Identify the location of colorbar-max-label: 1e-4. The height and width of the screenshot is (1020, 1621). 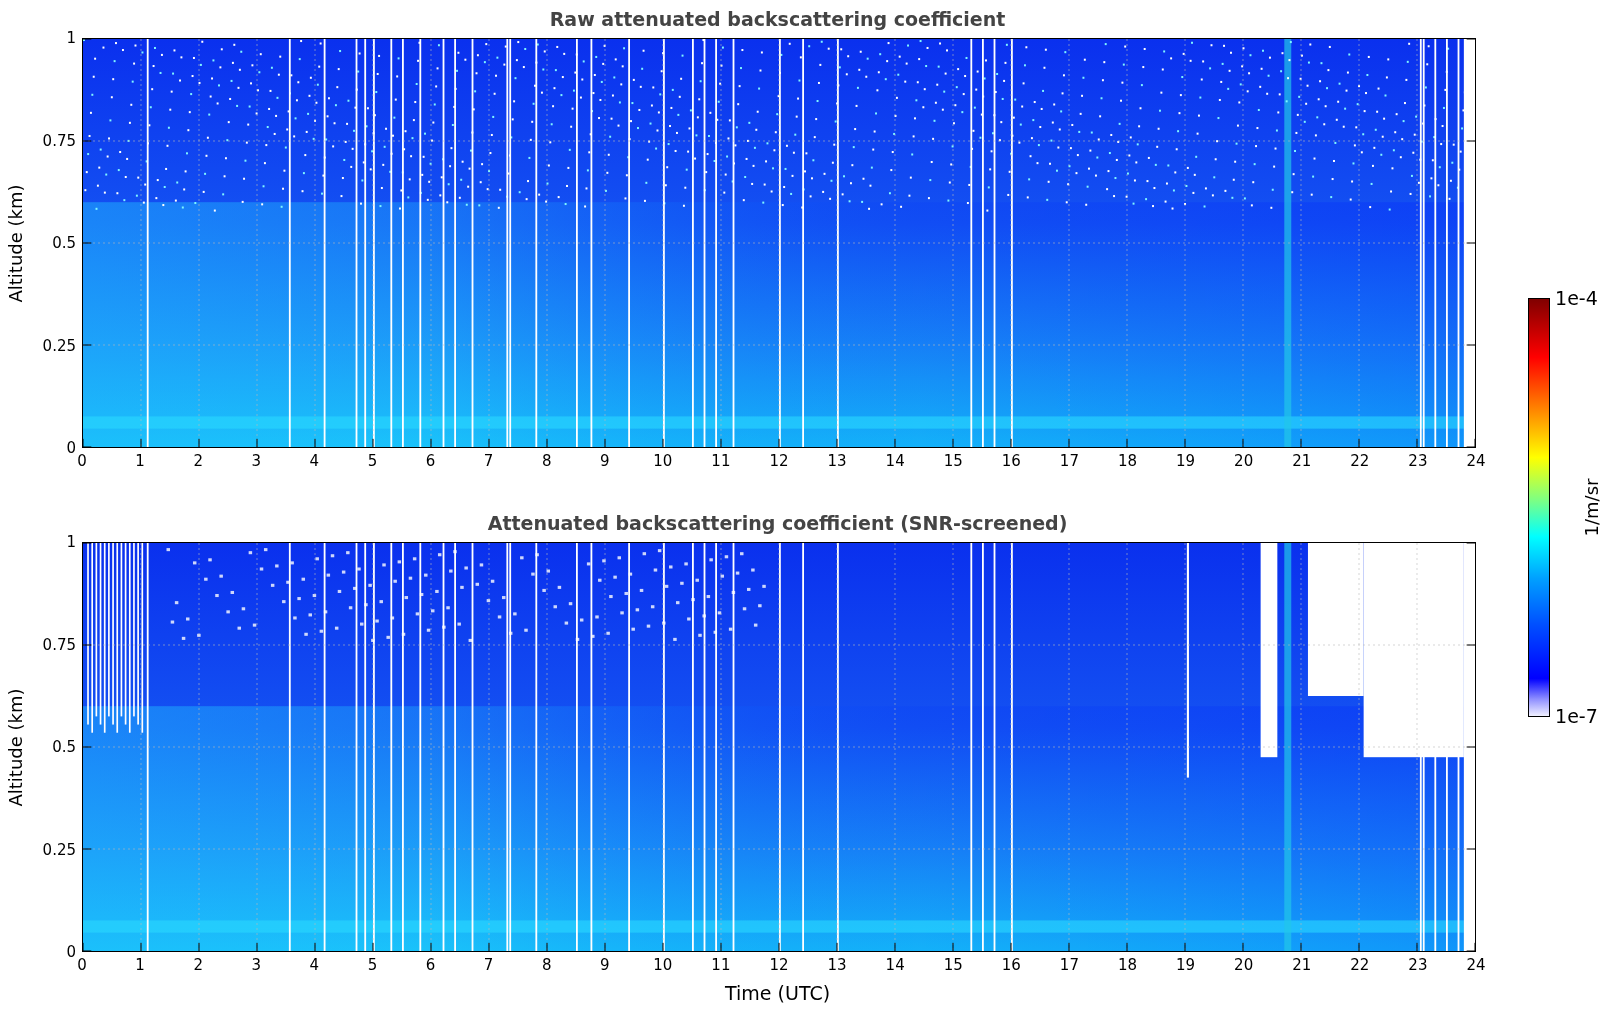
(1576, 298).